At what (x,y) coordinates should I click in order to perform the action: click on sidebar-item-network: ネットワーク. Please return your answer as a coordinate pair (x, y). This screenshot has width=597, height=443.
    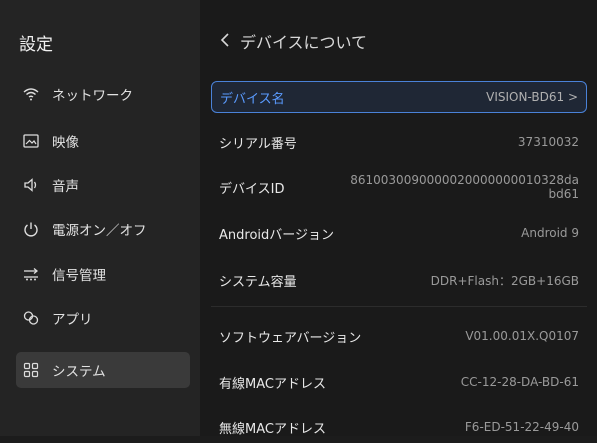
    Looking at the image, I should click on (103, 94).